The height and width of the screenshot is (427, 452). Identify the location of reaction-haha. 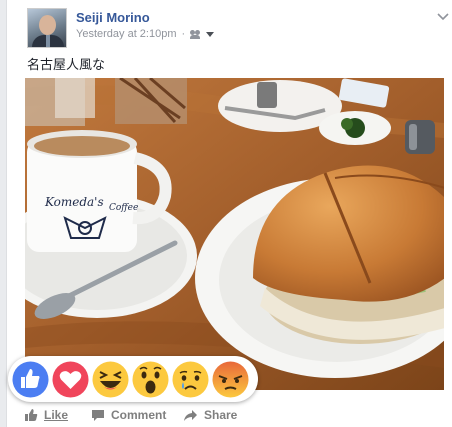
(110, 379).